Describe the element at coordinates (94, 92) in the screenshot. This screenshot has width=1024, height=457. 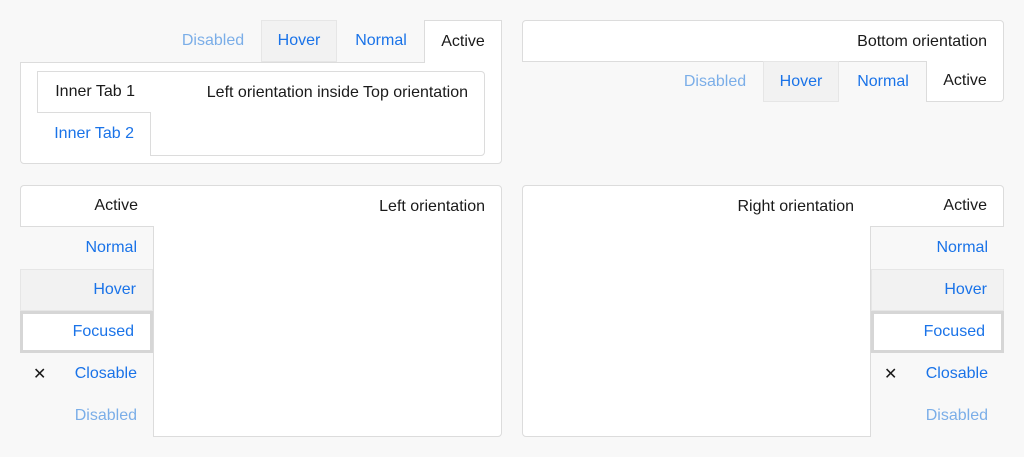
I see `inner-tab-1: Inner Tab 1` at that location.